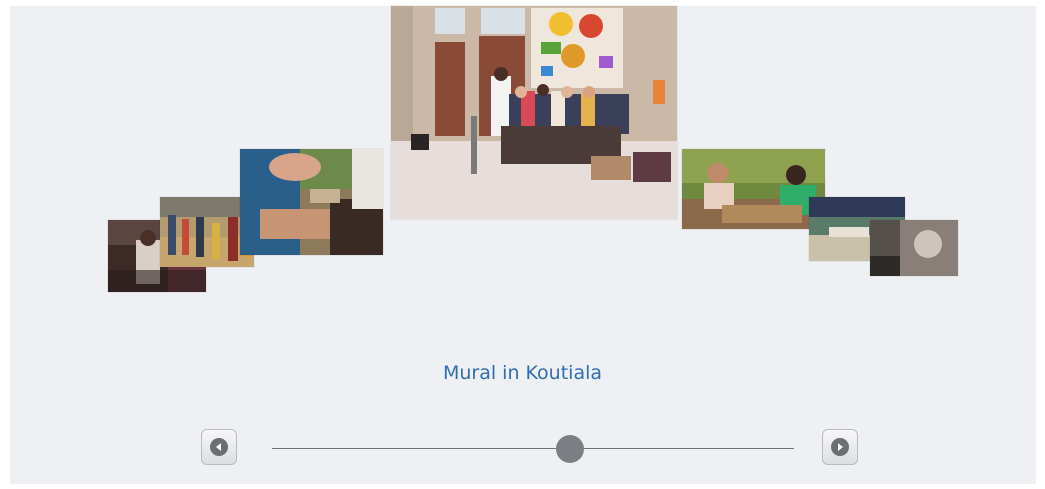 The image size is (1045, 489). Describe the element at coordinates (753, 189) in the screenshot. I see `photo-weaving-women` at that location.